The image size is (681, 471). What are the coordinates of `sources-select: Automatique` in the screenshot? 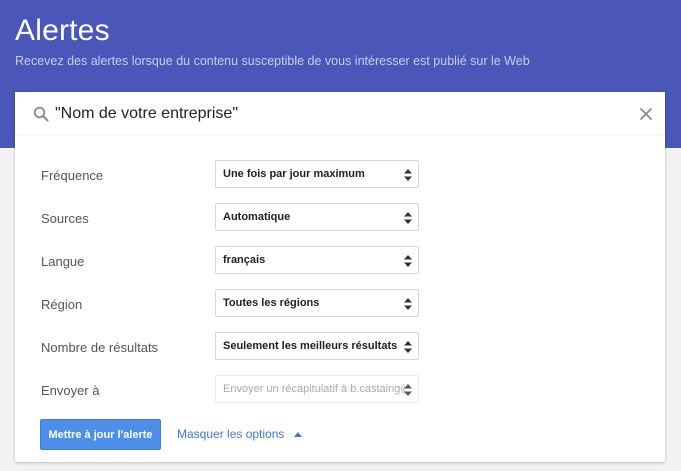 It's located at (317, 217).